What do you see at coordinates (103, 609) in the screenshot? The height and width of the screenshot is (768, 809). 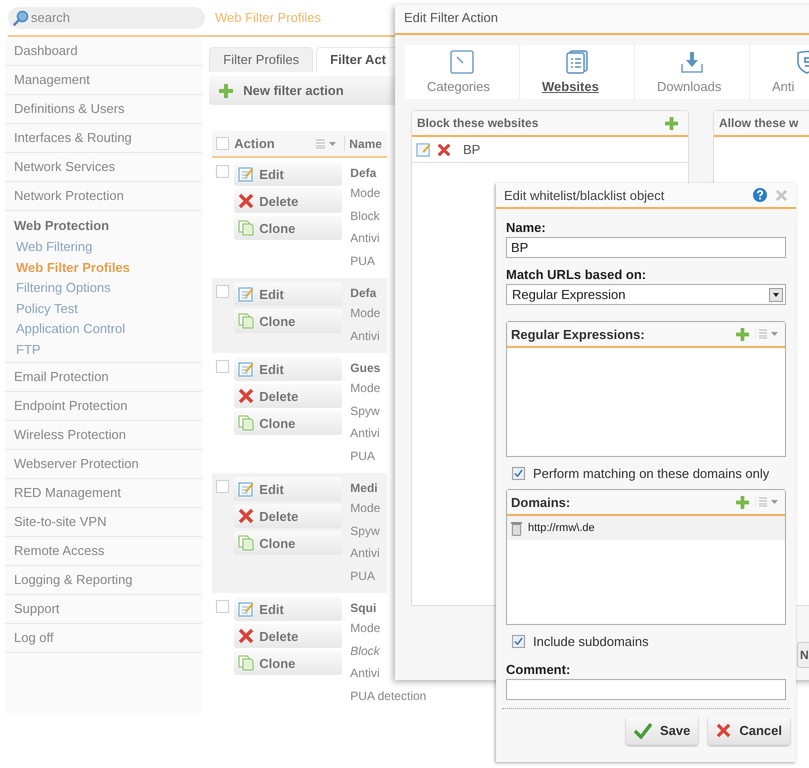 I see `sidebar-item: Support` at bounding box center [103, 609].